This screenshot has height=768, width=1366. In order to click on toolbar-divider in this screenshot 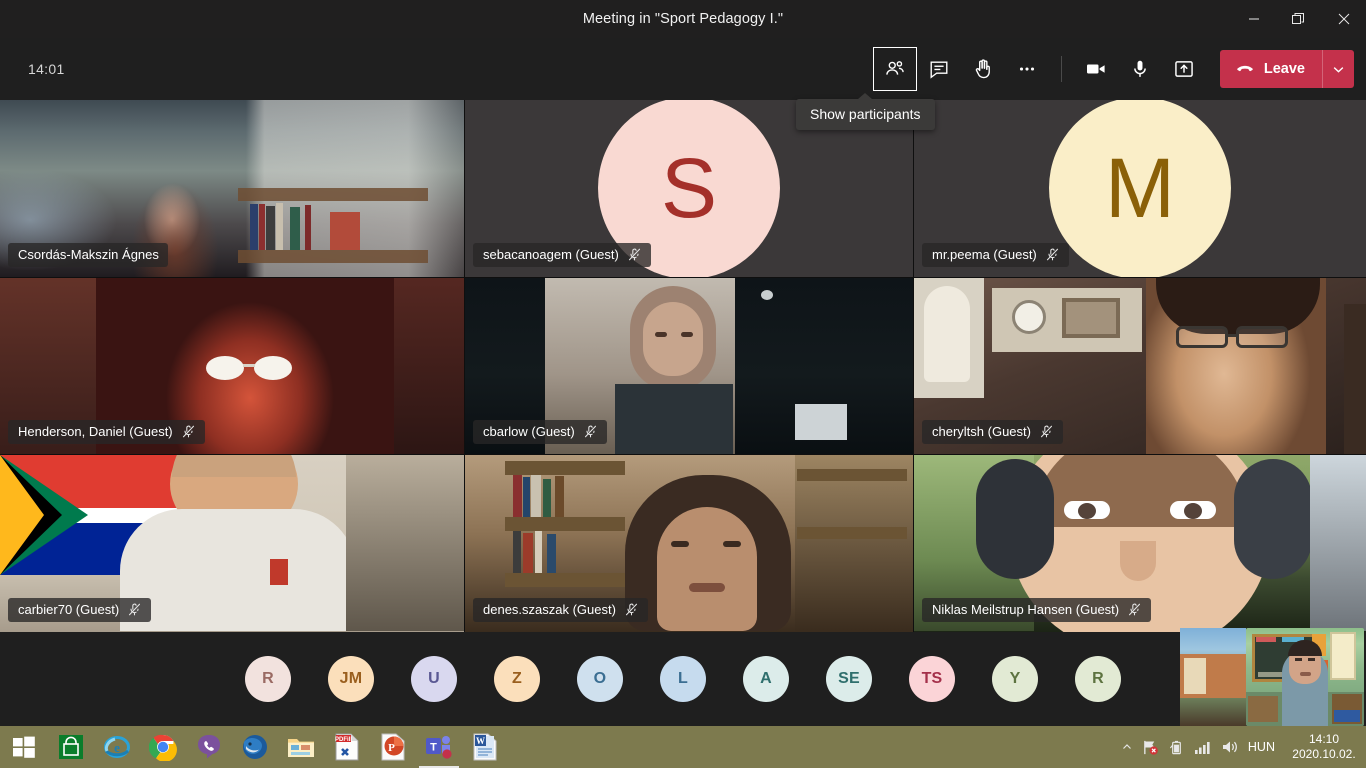, I will do `click(1061, 69)`.